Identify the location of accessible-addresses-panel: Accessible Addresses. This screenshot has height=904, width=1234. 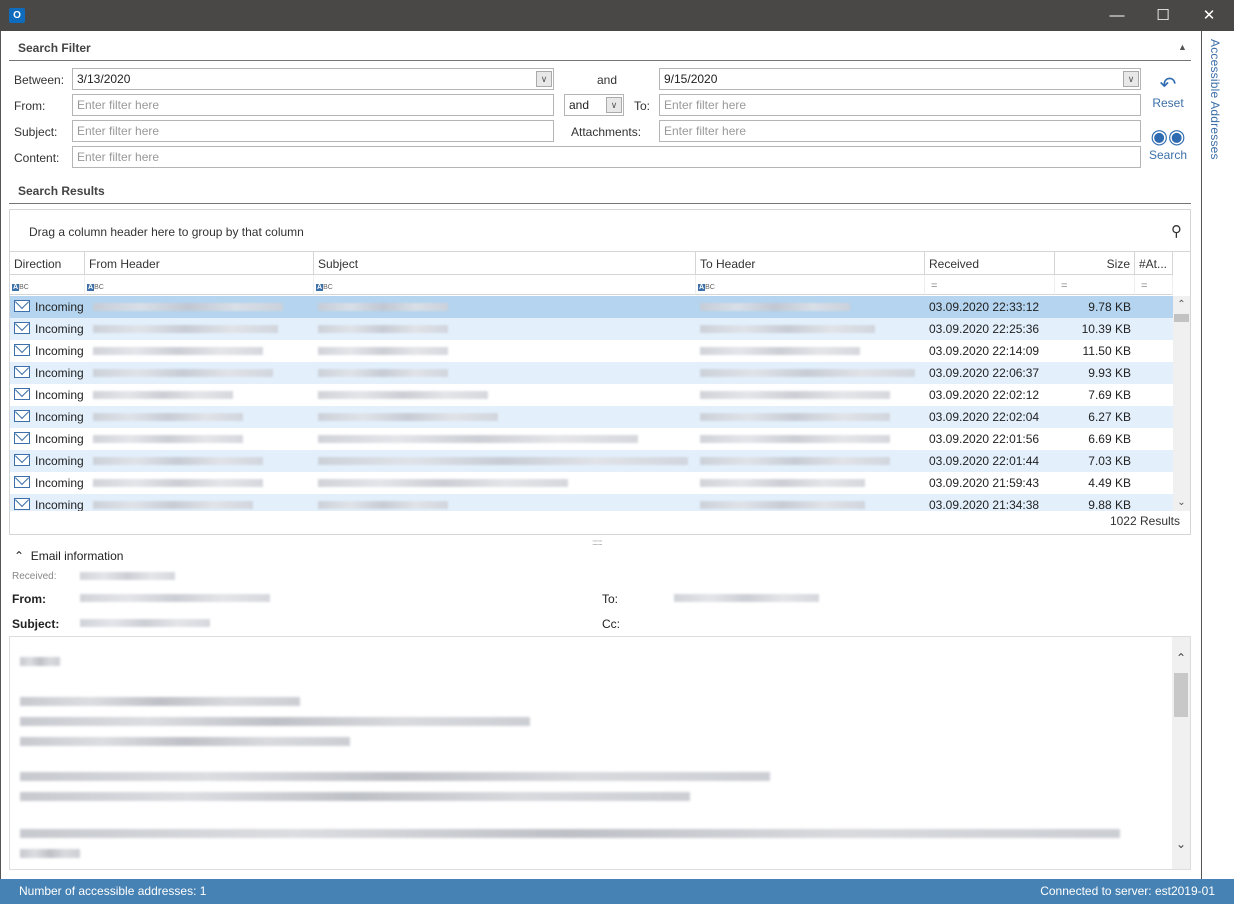
(1217, 455).